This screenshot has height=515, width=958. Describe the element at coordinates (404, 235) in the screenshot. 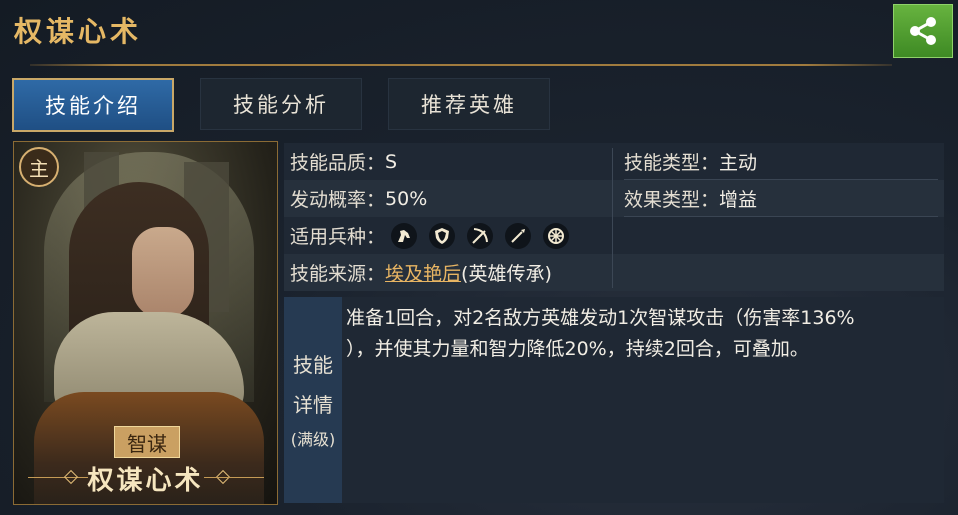

I see `cavalry-icon` at that location.